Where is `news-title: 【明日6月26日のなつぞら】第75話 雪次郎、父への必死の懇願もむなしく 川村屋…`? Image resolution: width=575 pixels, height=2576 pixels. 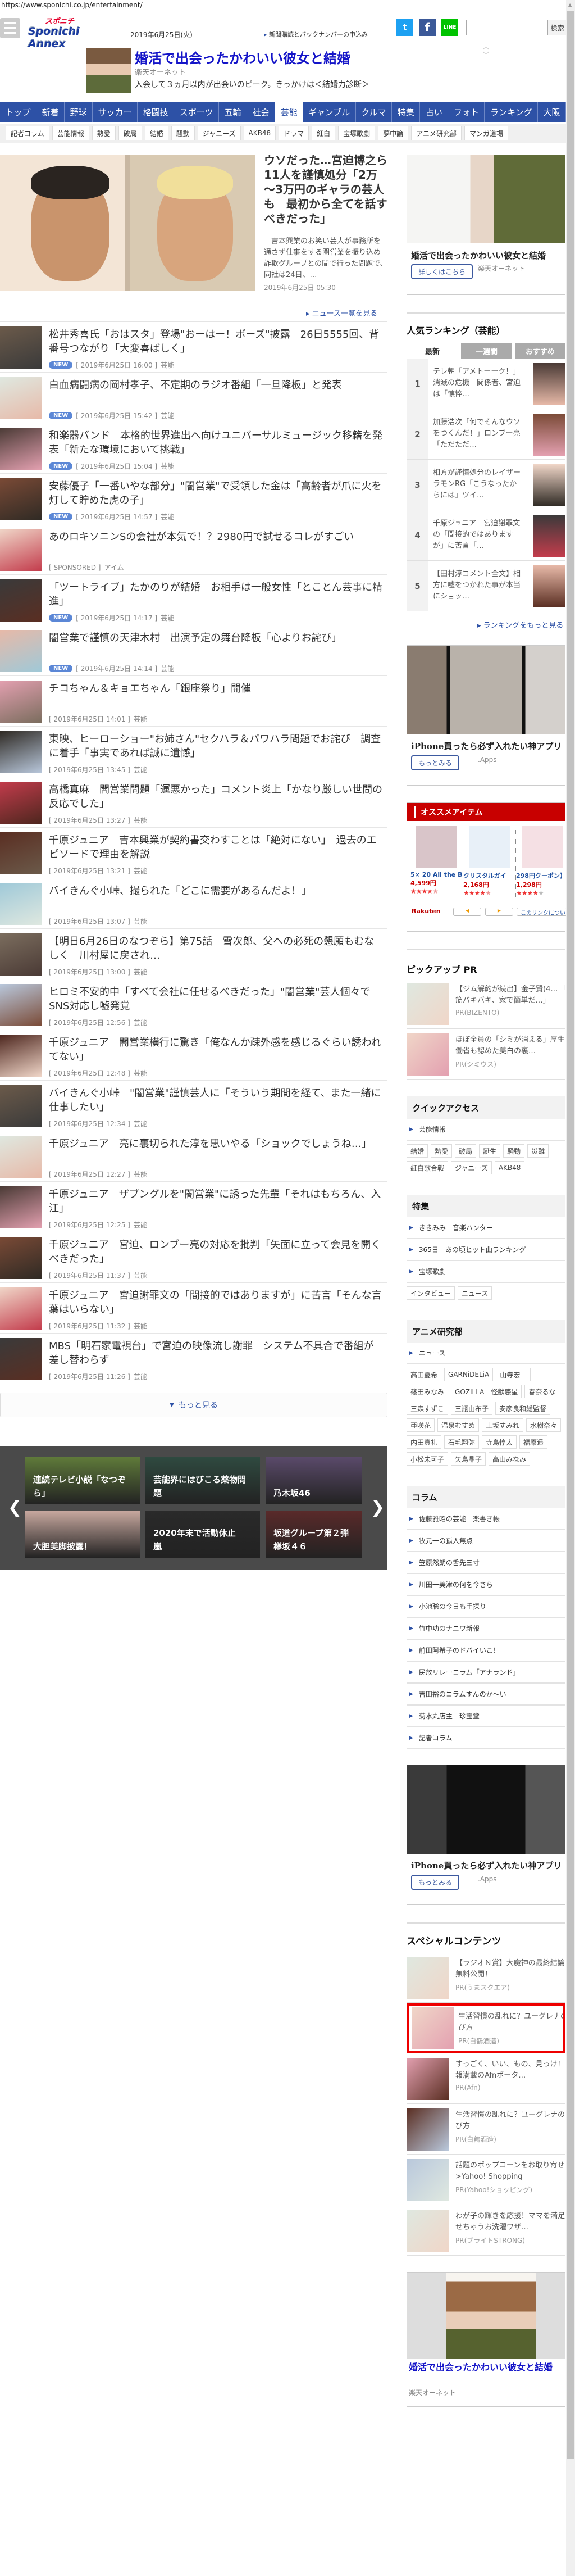
news-title: 【明日6月26日のなつぞら】第75話 雪次郎、父への必死の懇願もむなしく 川村屋… is located at coordinates (216, 949).